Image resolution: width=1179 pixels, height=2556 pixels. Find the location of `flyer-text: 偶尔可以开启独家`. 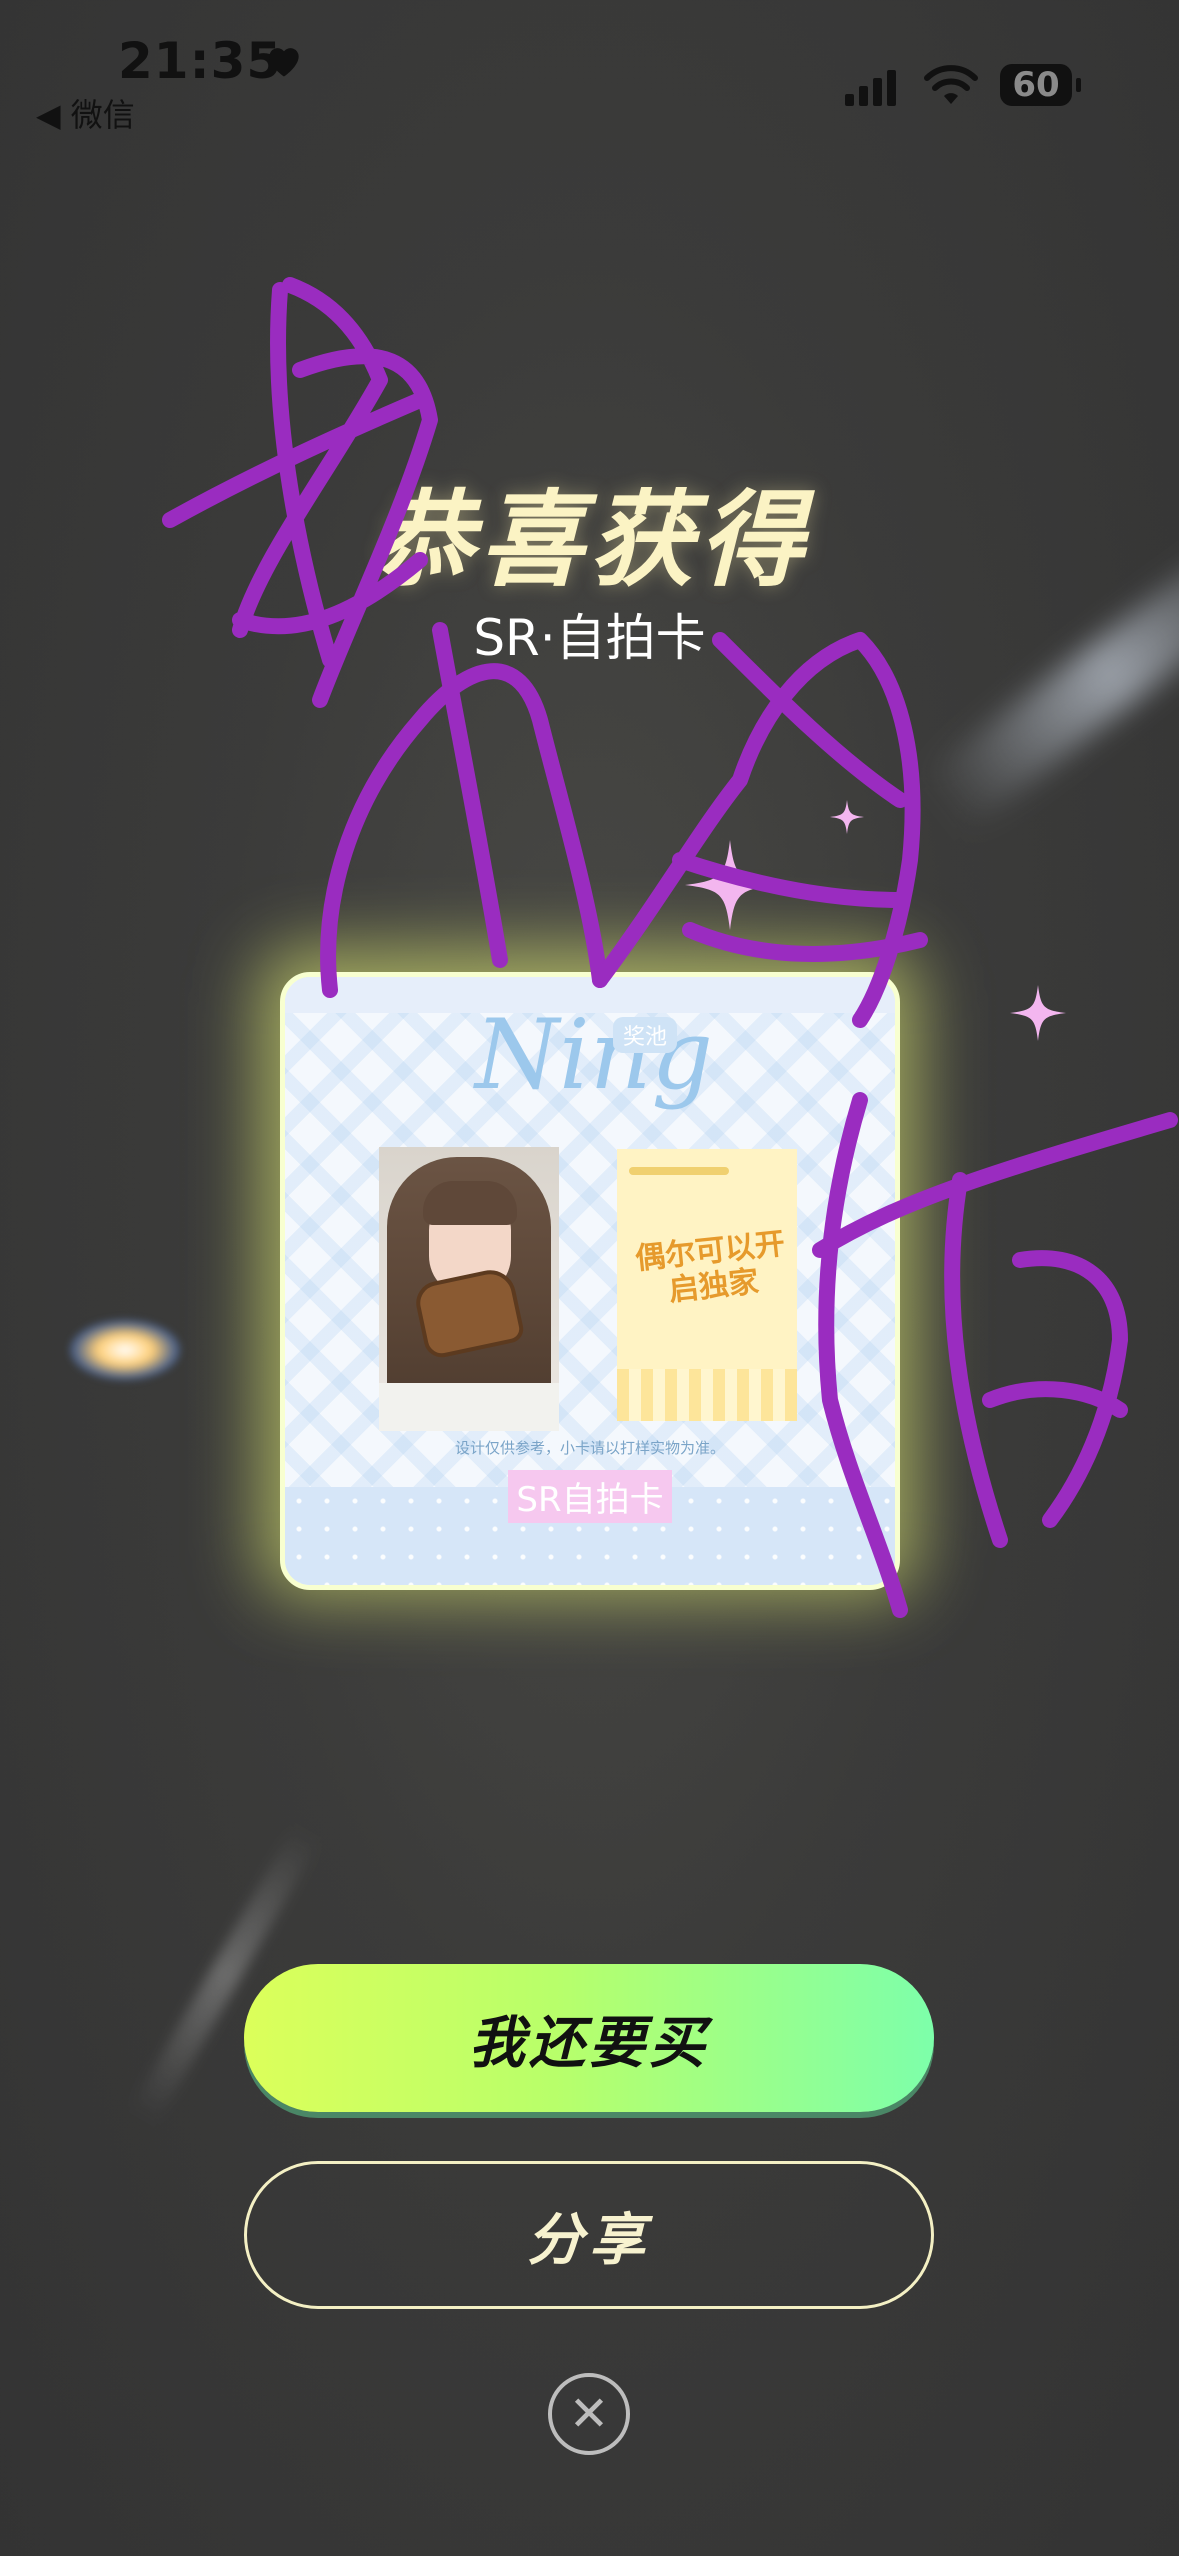

flyer-text: 偶尔可以开启独家 is located at coordinates (710, 1267).